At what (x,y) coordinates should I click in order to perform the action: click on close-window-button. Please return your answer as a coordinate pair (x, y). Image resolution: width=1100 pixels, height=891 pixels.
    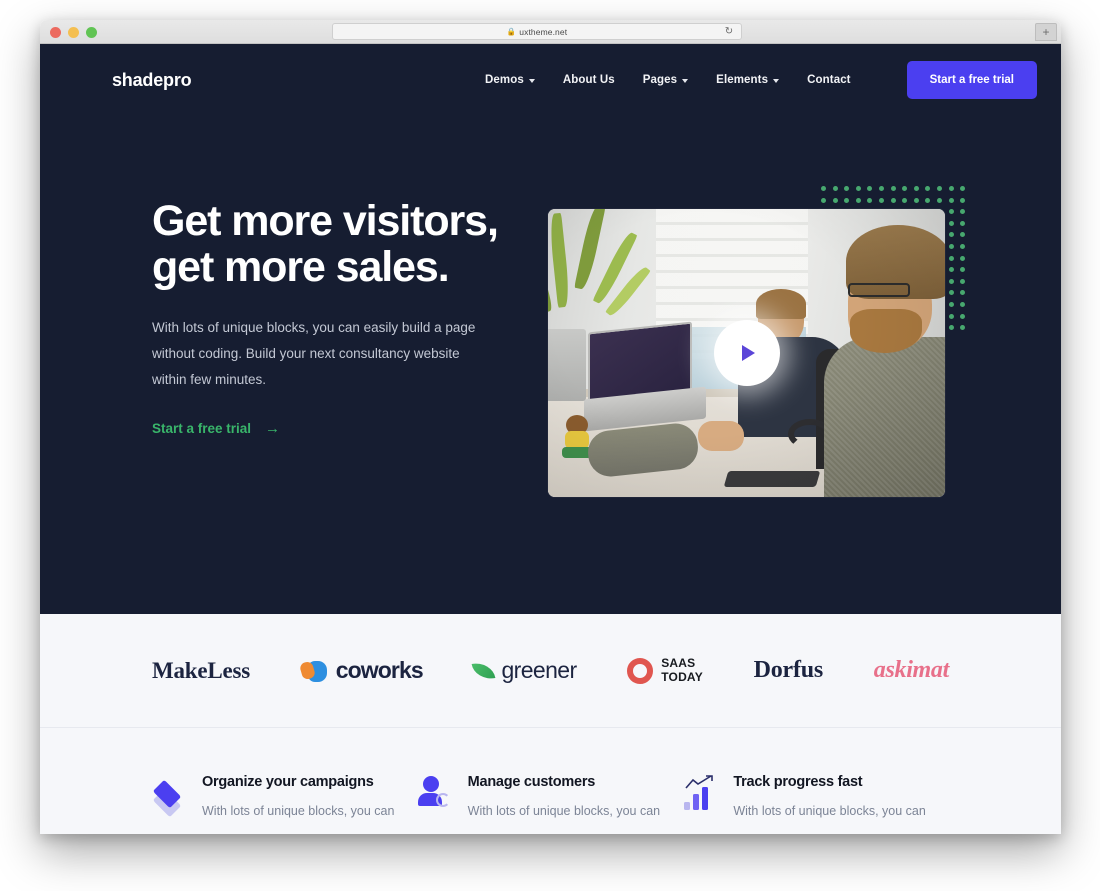
    Looking at the image, I should click on (55, 32).